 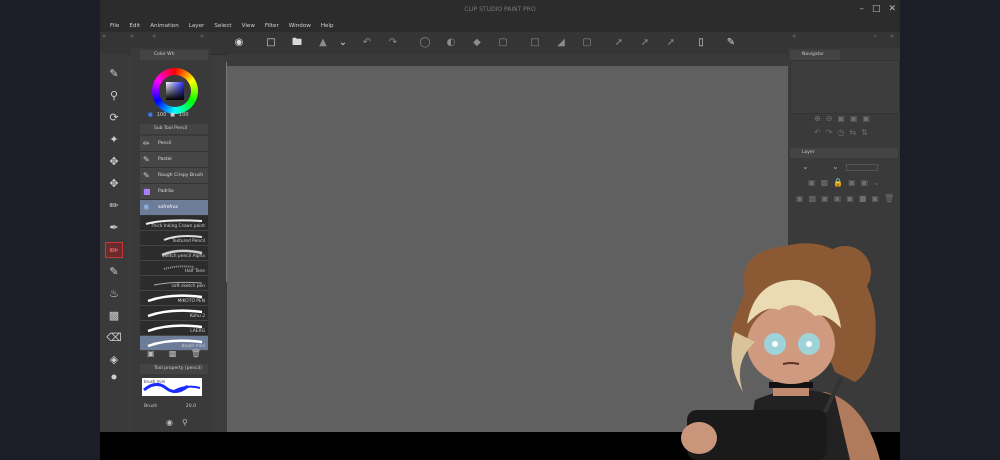 What do you see at coordinates (731, 43) in the screenshot?
I see `companion-icon: ✎` at bounding box center [731, 43].